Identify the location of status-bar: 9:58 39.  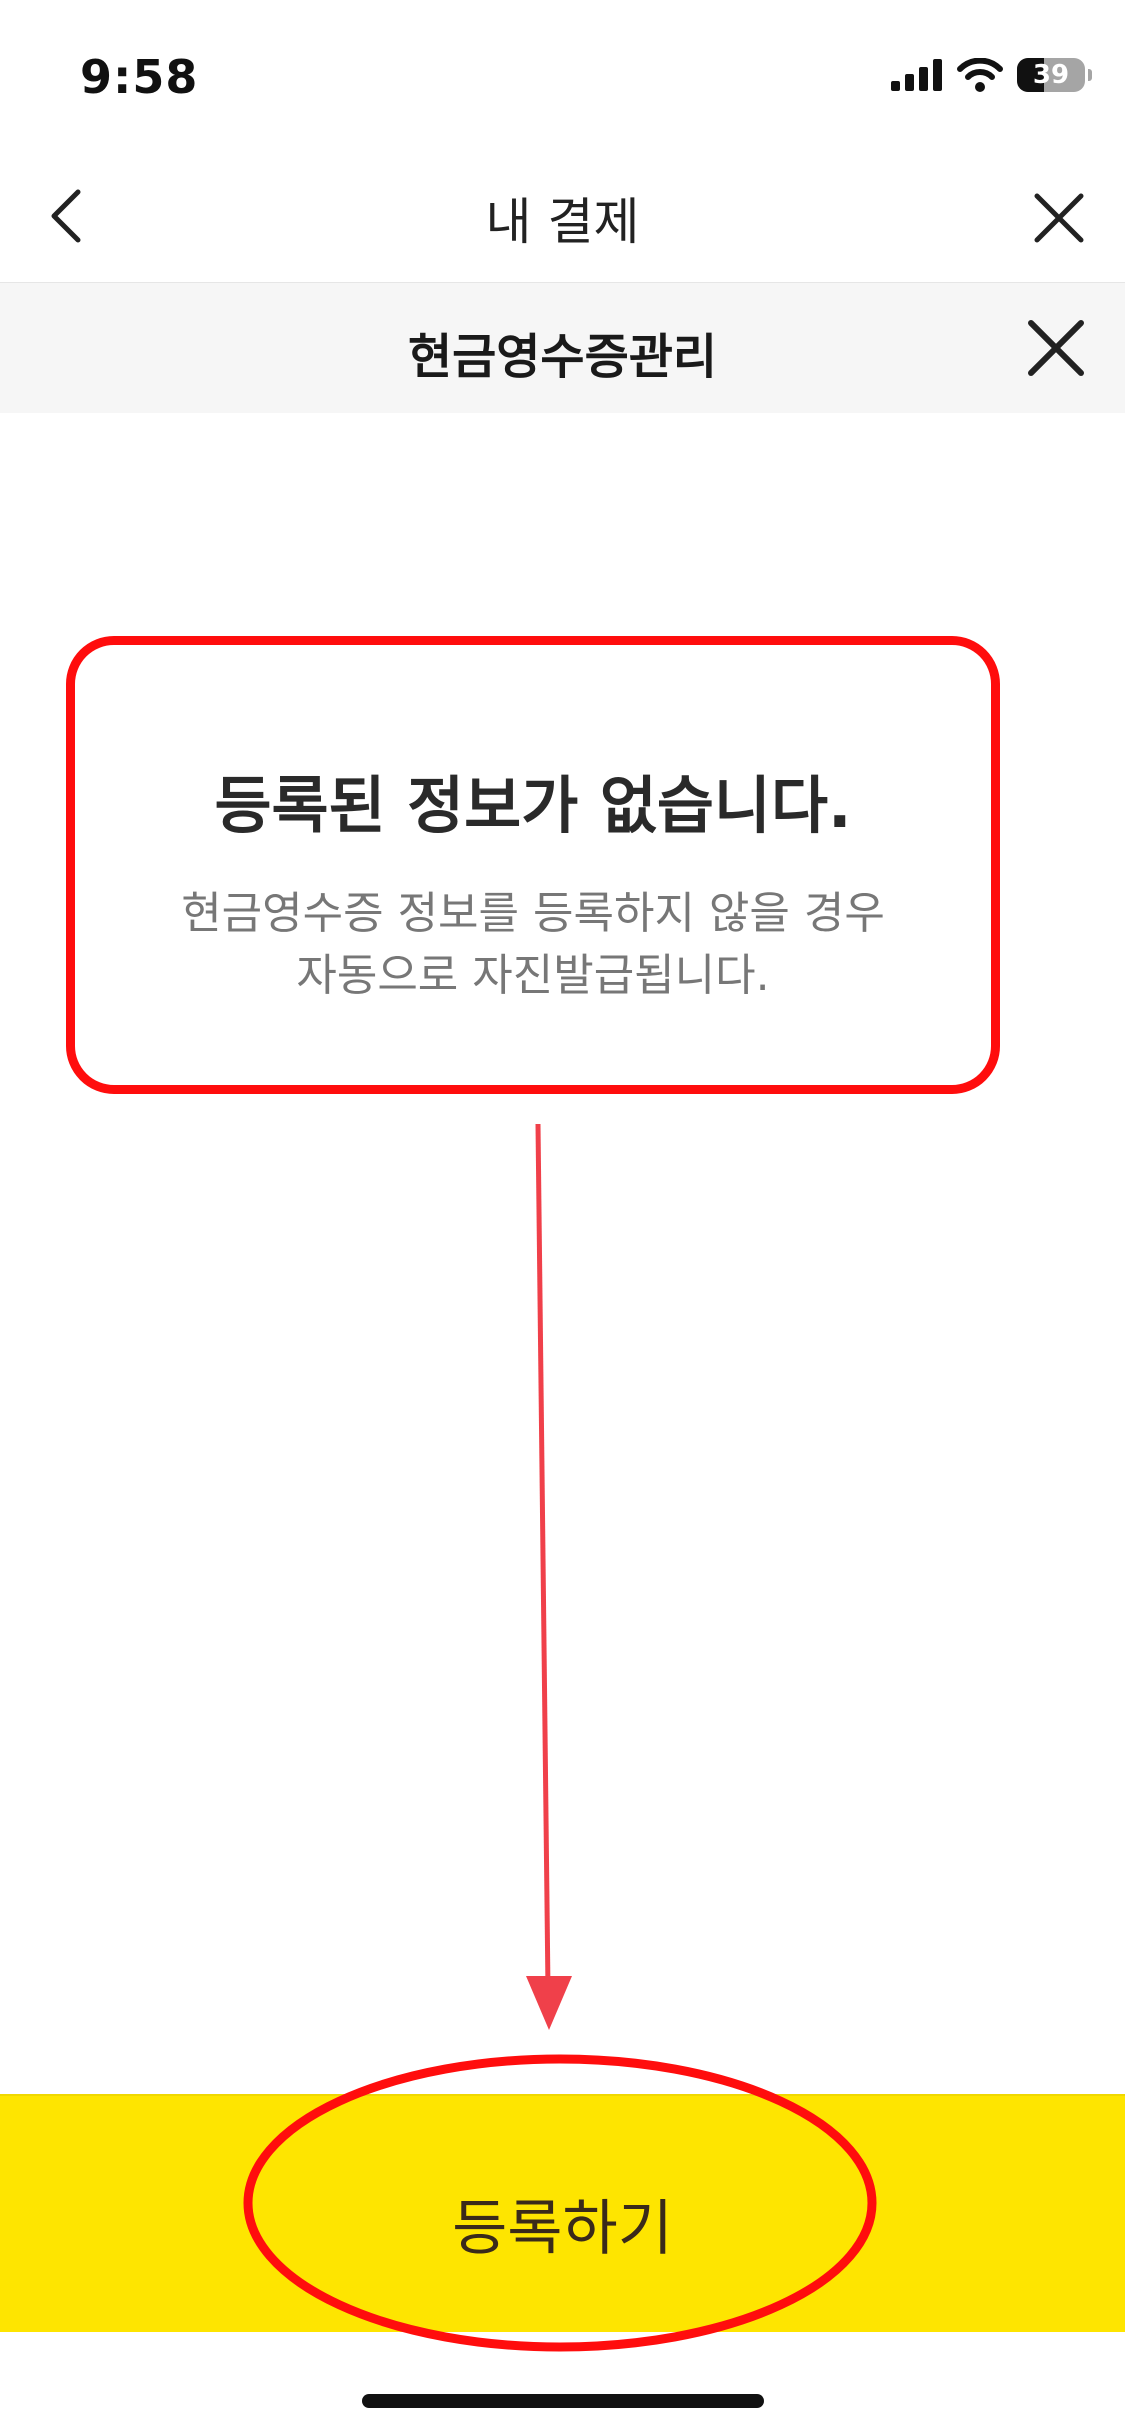
(562, 75).